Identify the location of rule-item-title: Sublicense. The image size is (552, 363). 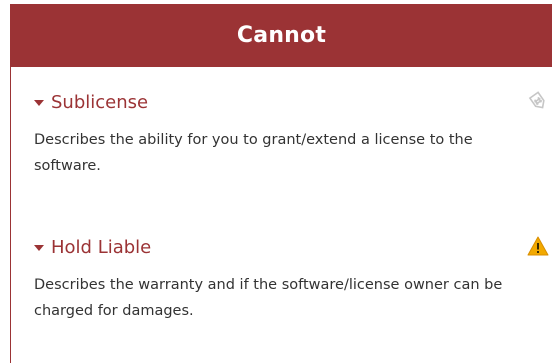
(99, 102).